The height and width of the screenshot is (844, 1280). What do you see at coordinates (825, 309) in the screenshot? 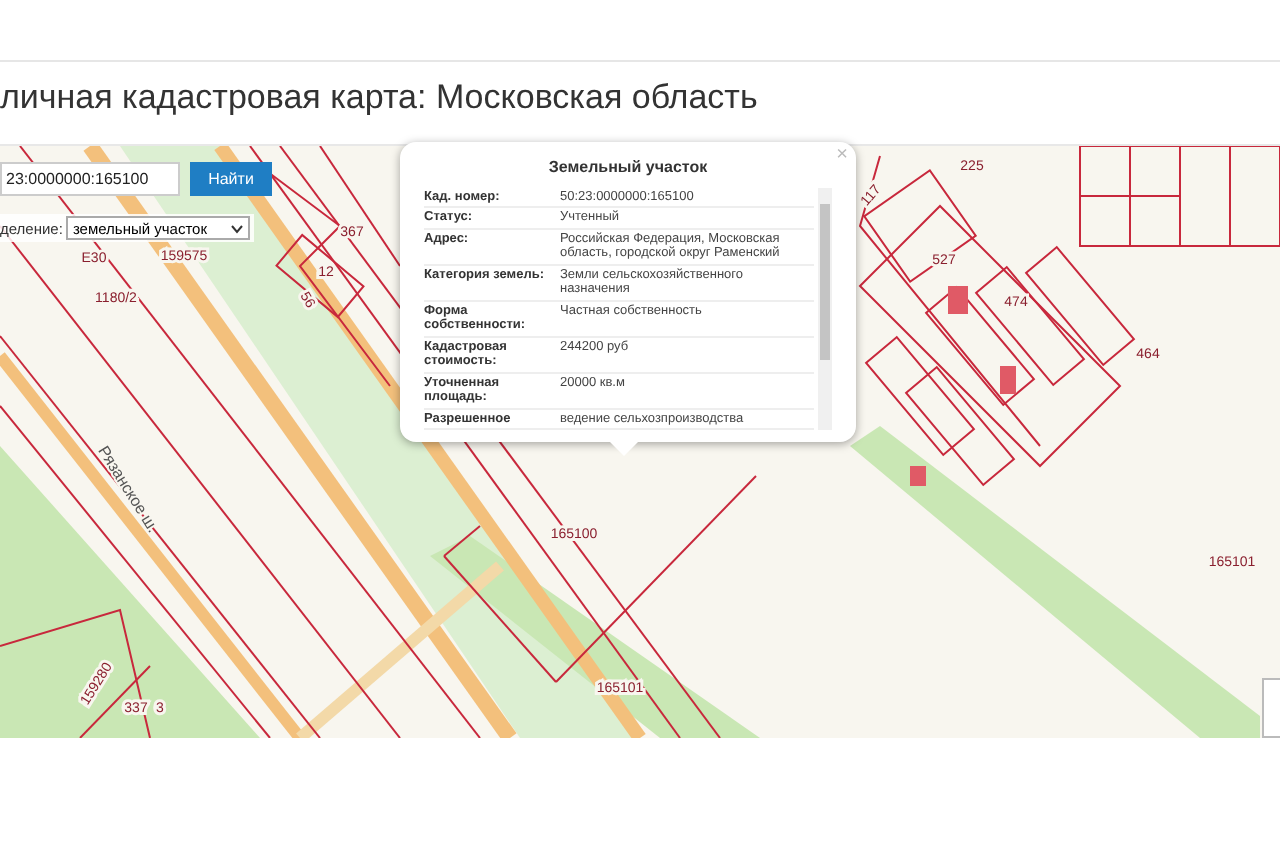
I see `scrollbar` at bounding box center [825, 309].